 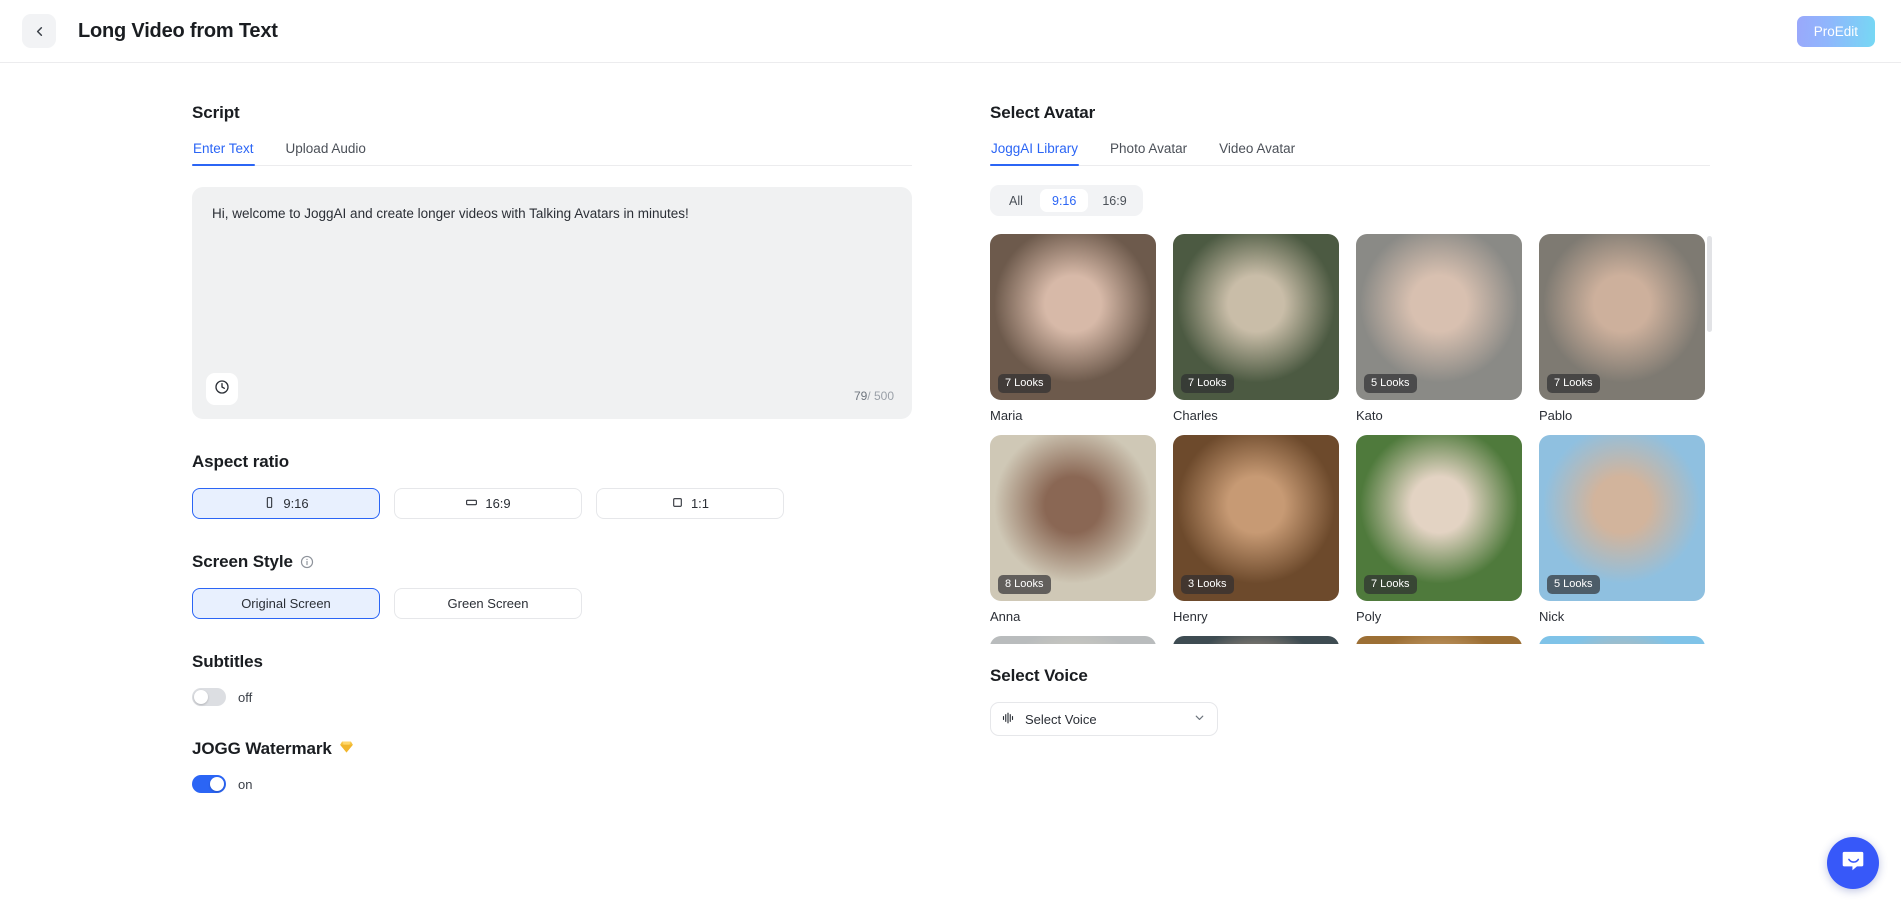 I want to click on aspect-ratio-title: Aspect ratio, so click(x=241, y=461).